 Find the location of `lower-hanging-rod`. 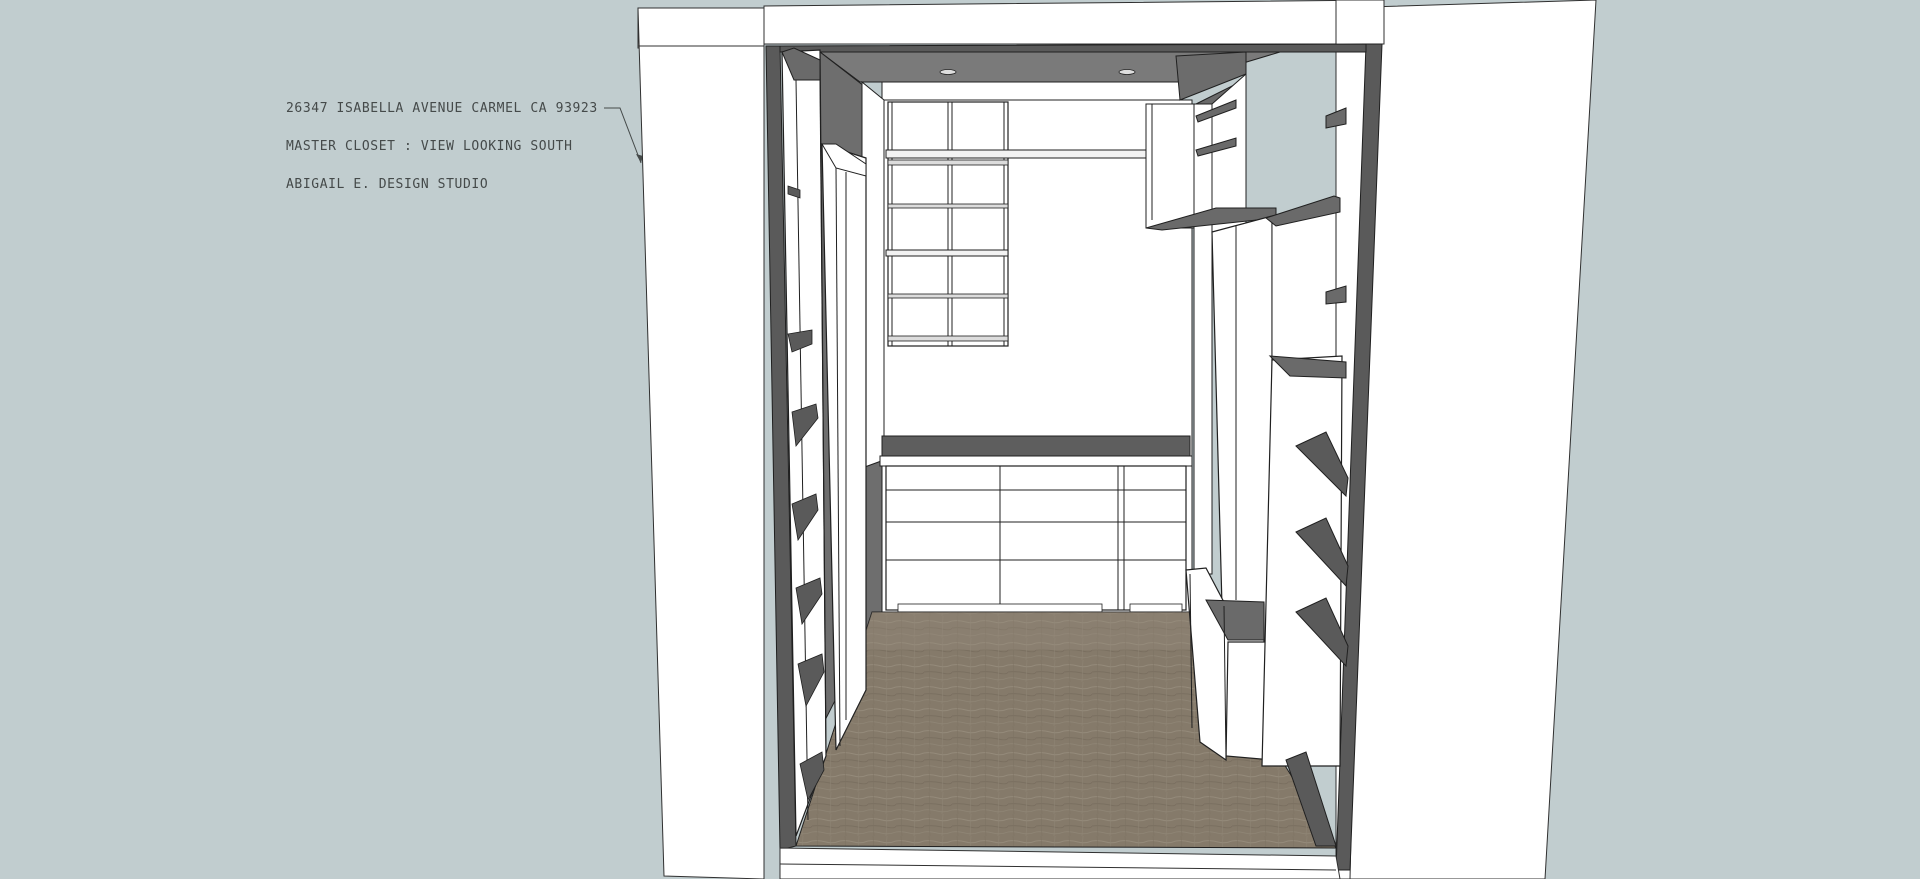

lower-hanging-rod is located at coordinates (947, 253).